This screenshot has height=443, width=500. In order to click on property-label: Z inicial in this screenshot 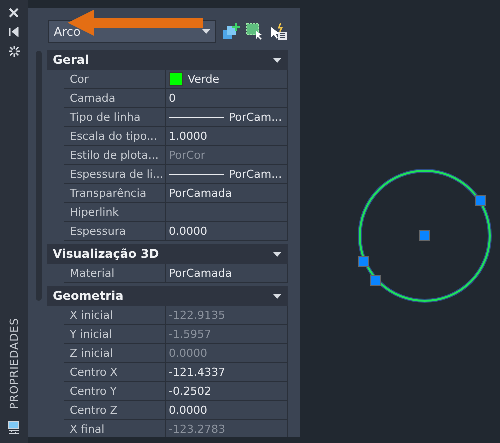, I will do `click(115, 353)`.